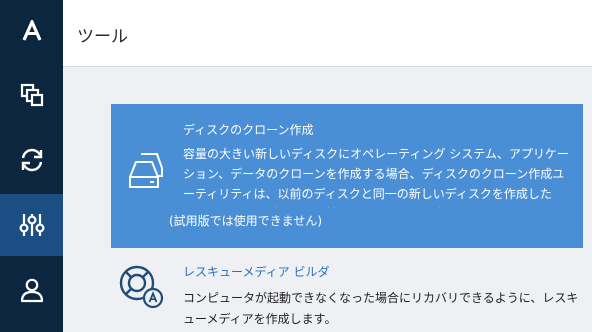 Image resolution: width=592 pixels, height=332 pixels. I want to click on page-title: ツール, so click(102, 37).